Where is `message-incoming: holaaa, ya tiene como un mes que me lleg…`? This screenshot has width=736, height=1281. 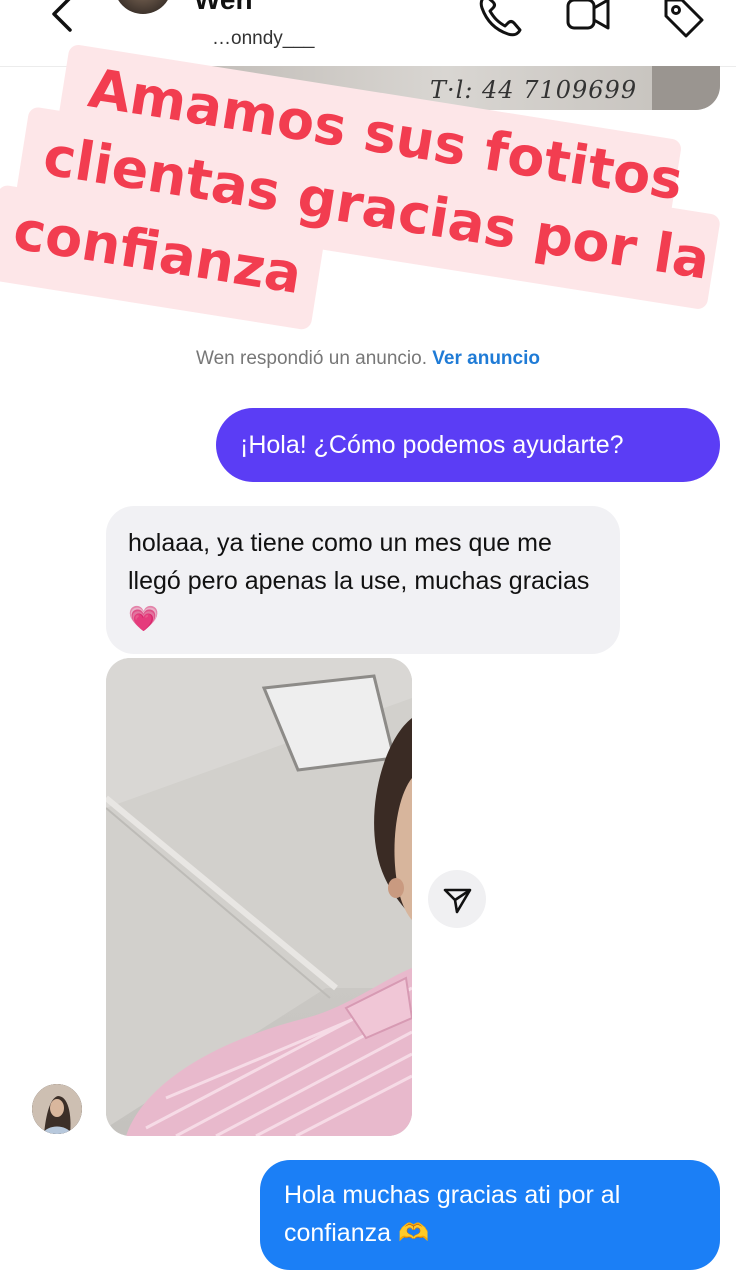 message-incoming: holaaa, ya tiene como un mes que me lleg… is located at coordinates (363, 580).